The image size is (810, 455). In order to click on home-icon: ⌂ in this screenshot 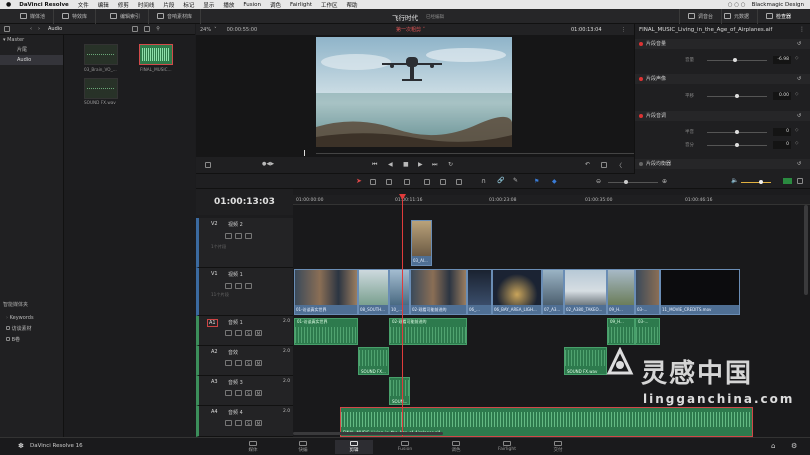, I will do `click(773, 446)`.